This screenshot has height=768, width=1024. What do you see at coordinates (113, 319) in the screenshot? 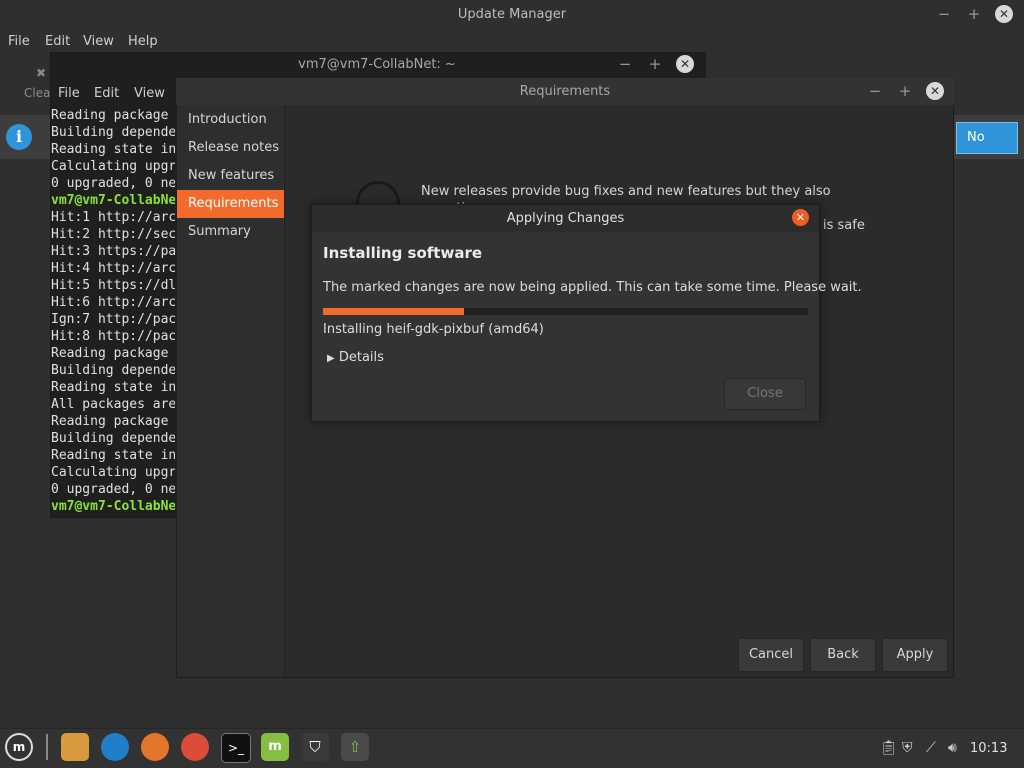
I see `terminal-line: Ign:7 http://pac` at bounding box center [113, 319].